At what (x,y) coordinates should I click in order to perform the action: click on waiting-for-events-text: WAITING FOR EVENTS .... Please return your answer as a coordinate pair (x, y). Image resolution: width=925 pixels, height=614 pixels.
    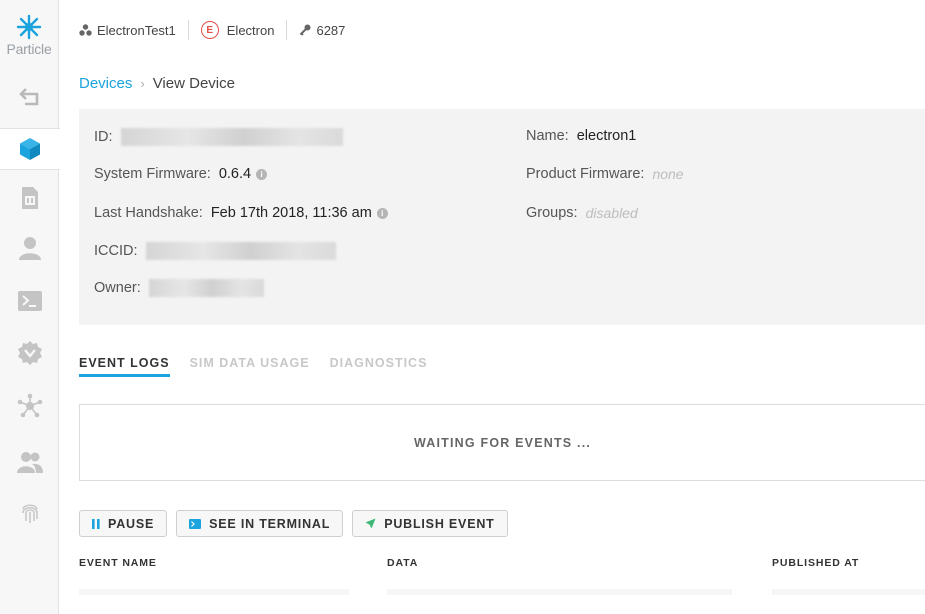
    Looking at the image, I should click on (502, 442).